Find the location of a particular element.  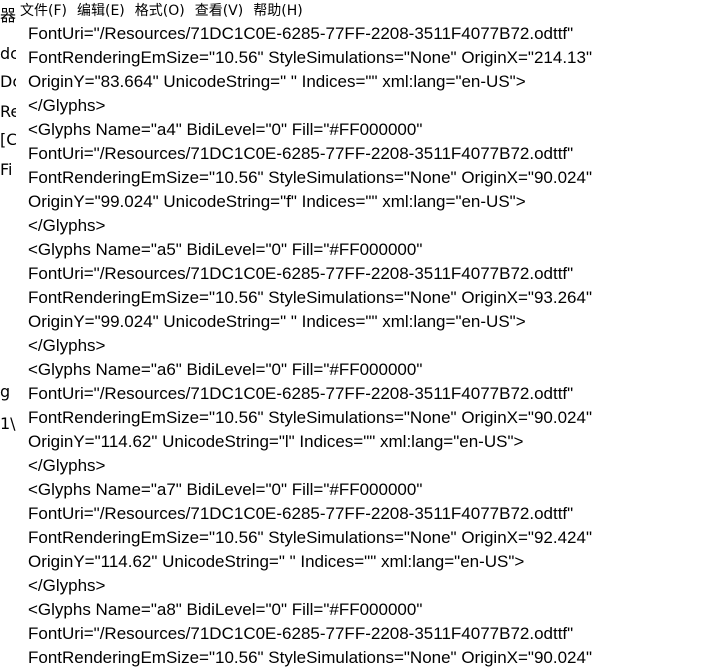

background-text-fragment: Re is located at coordinates (8, 111).